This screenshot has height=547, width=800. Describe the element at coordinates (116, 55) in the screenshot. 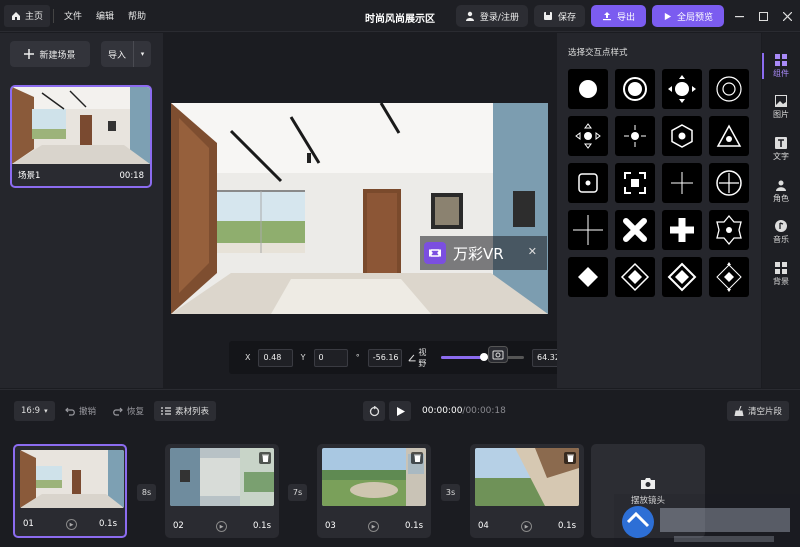

I see `import-label: 导入` at that location.